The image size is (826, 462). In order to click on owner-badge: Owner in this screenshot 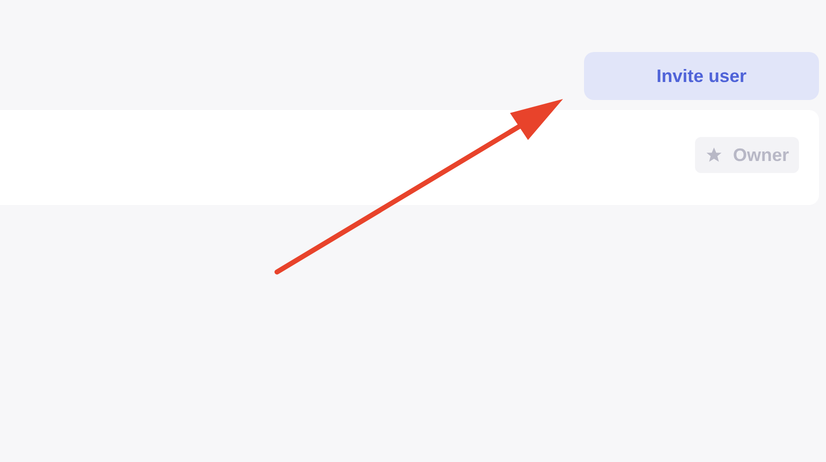, I will do `click(746, 155)`.